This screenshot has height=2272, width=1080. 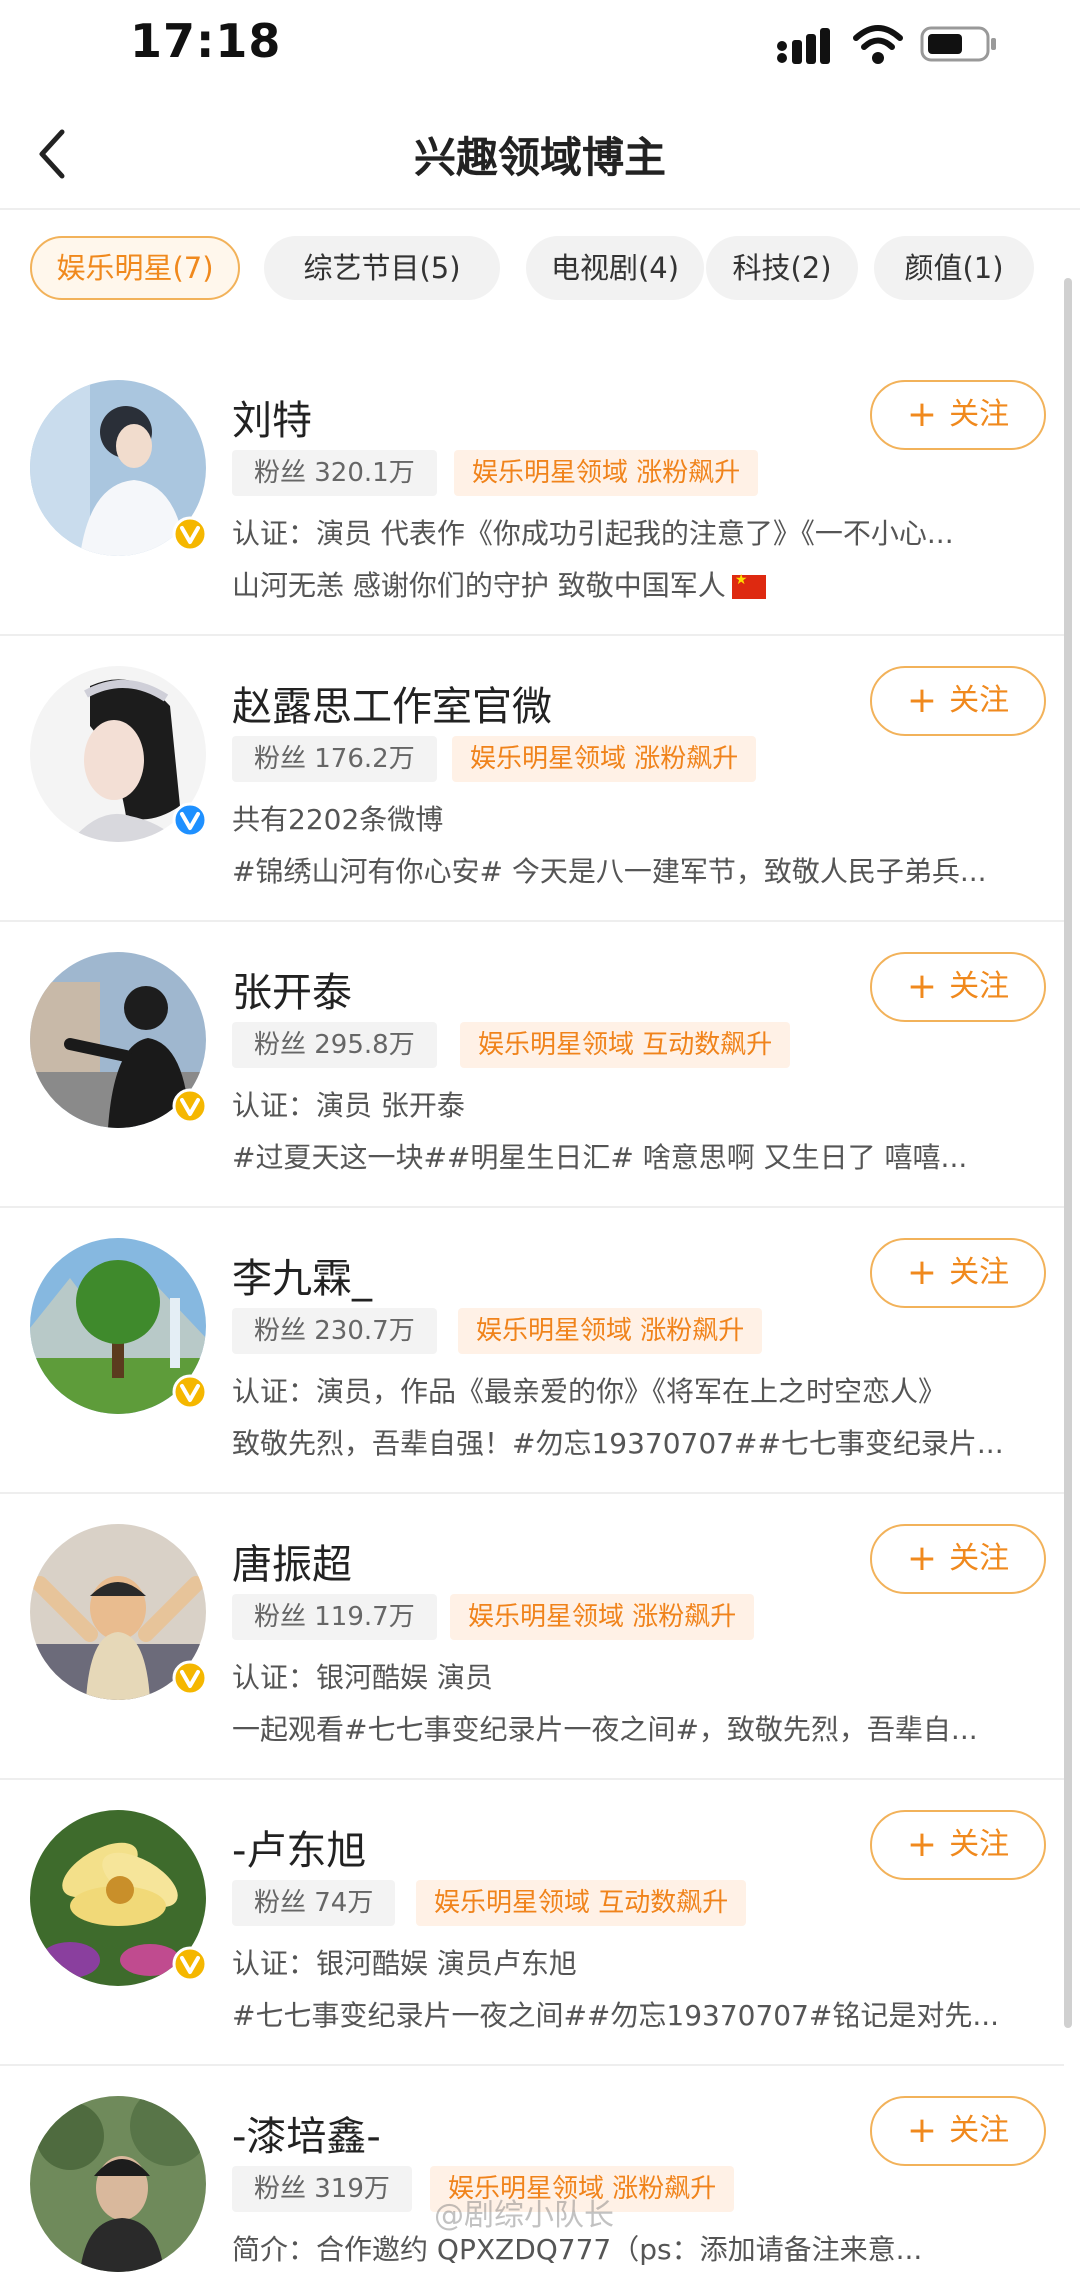 What do you see at coordinates (348, 1105) in the screenshot?
I see `verification-text: 认证：演员 张开泰` at bounding box center [348, 1105].